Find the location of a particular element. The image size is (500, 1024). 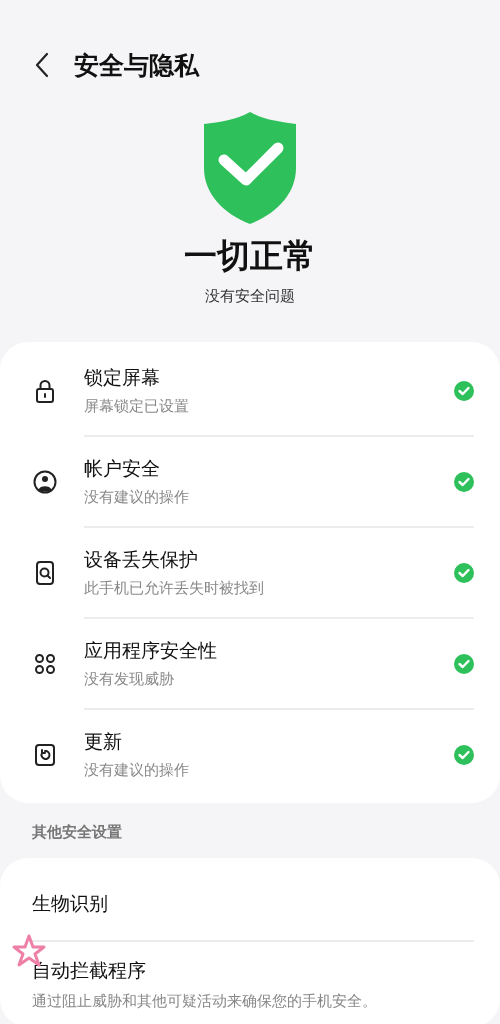

status-title: 一切正常 is located at coordinates (250, 256).